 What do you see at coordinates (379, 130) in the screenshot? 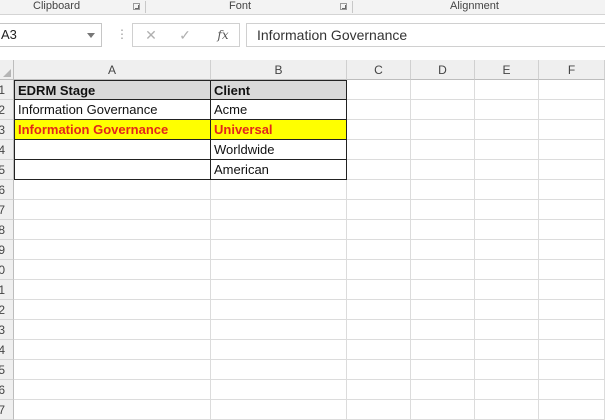
I see `cell-c3` at bounding box center [379, 130].